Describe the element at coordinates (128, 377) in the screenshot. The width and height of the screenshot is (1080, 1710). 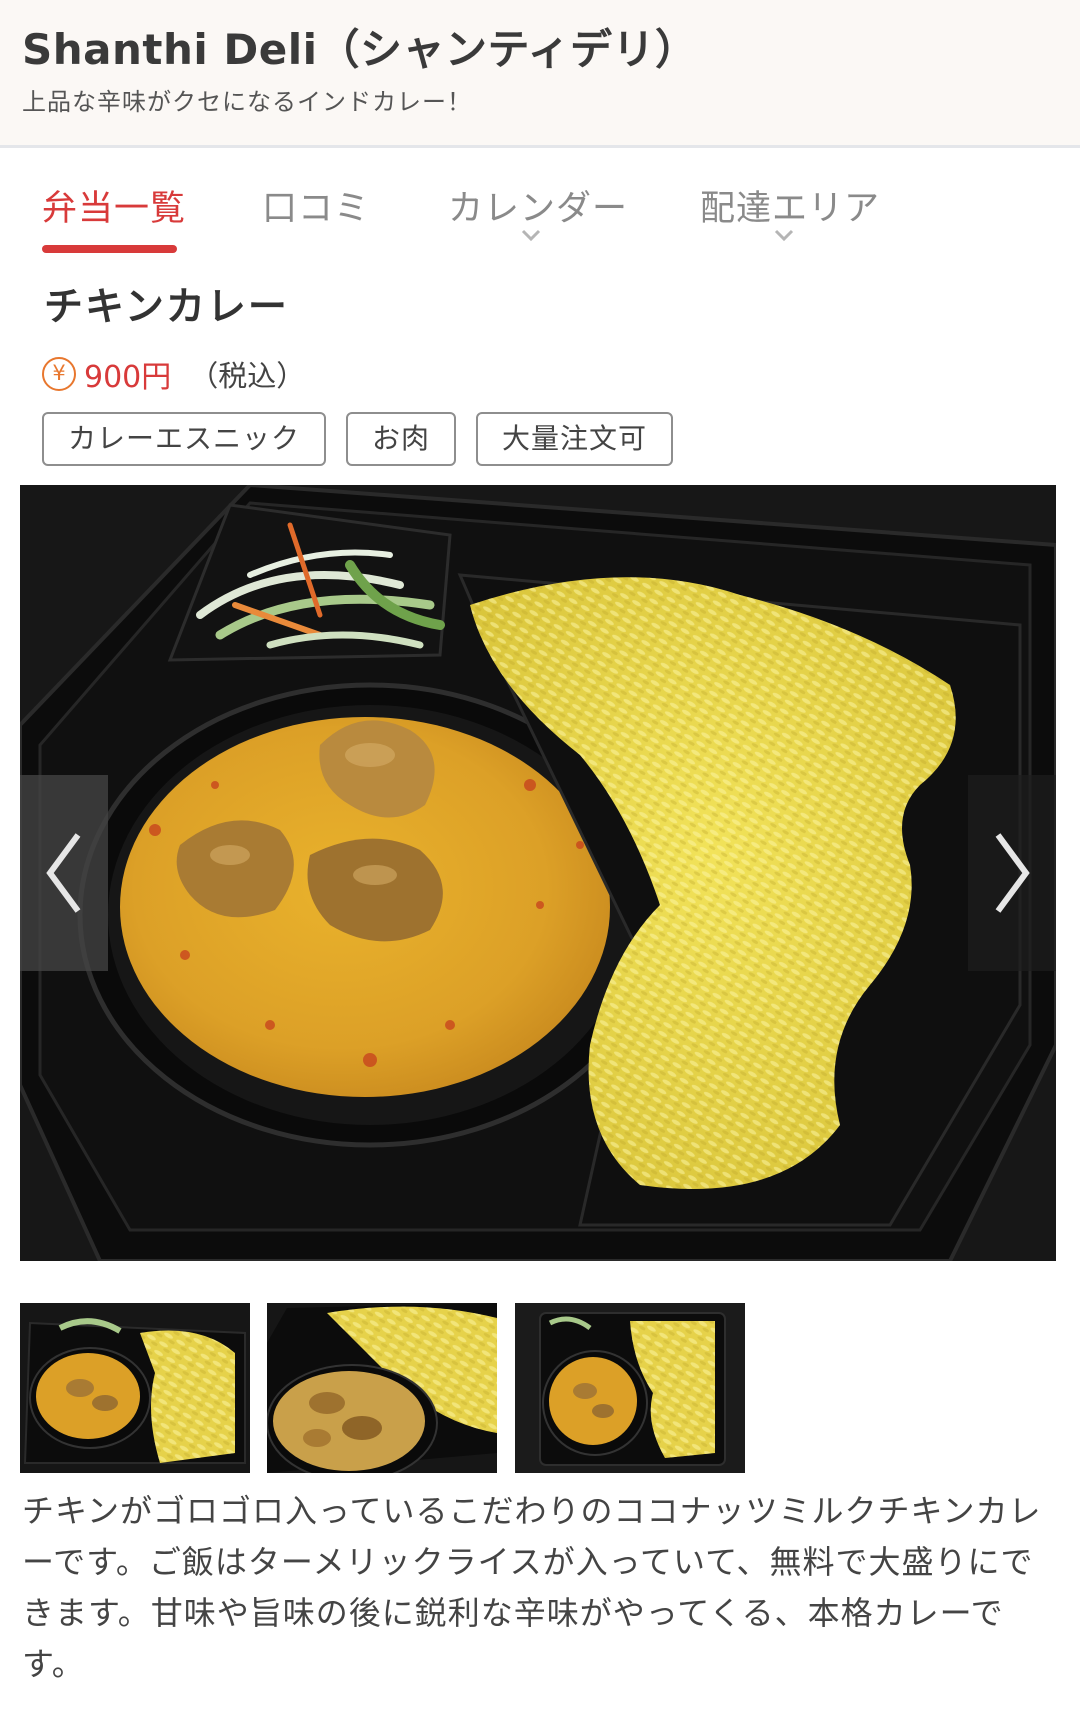
I see `price: 900円` at that location.